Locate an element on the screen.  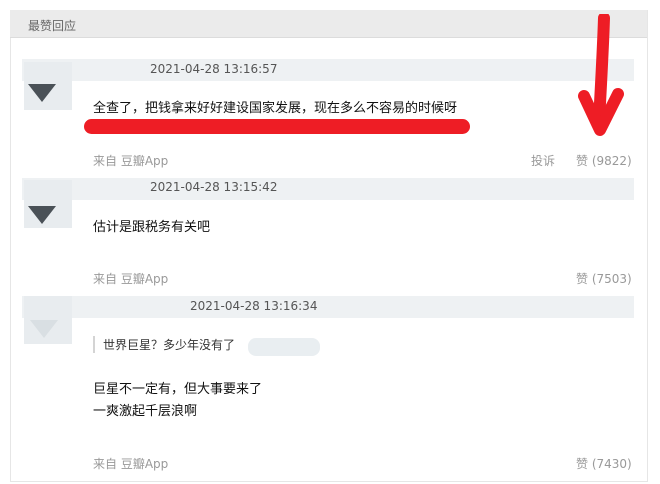
comment-timestamp: 2021-04-28 13:15:42 is located at coordinates (214, 187).